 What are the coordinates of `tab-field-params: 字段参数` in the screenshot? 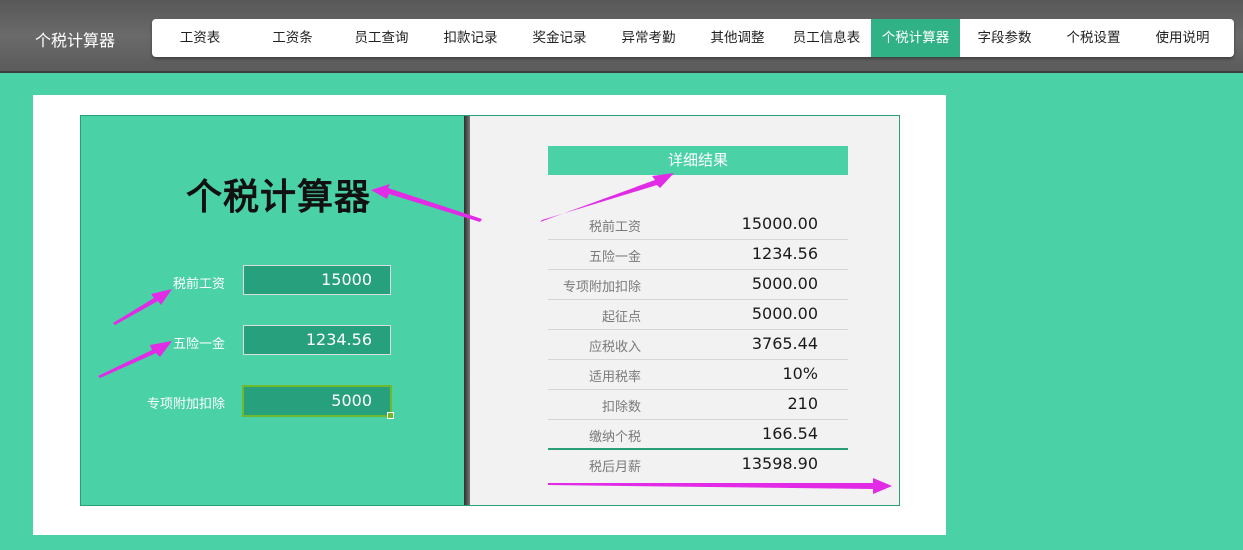 It's located at (1004, 38).